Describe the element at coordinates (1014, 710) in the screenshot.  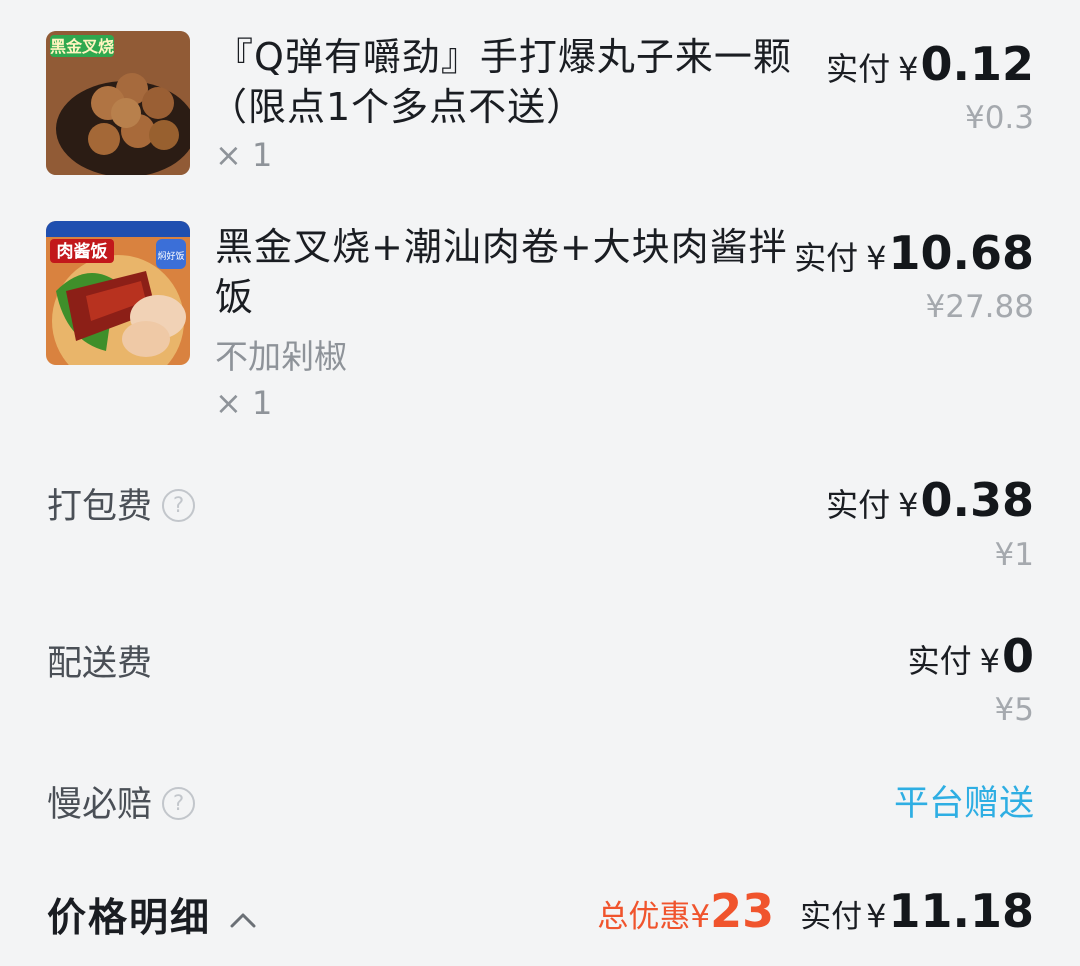
I see `delivery-fee-original-price: ¥5` at that location.